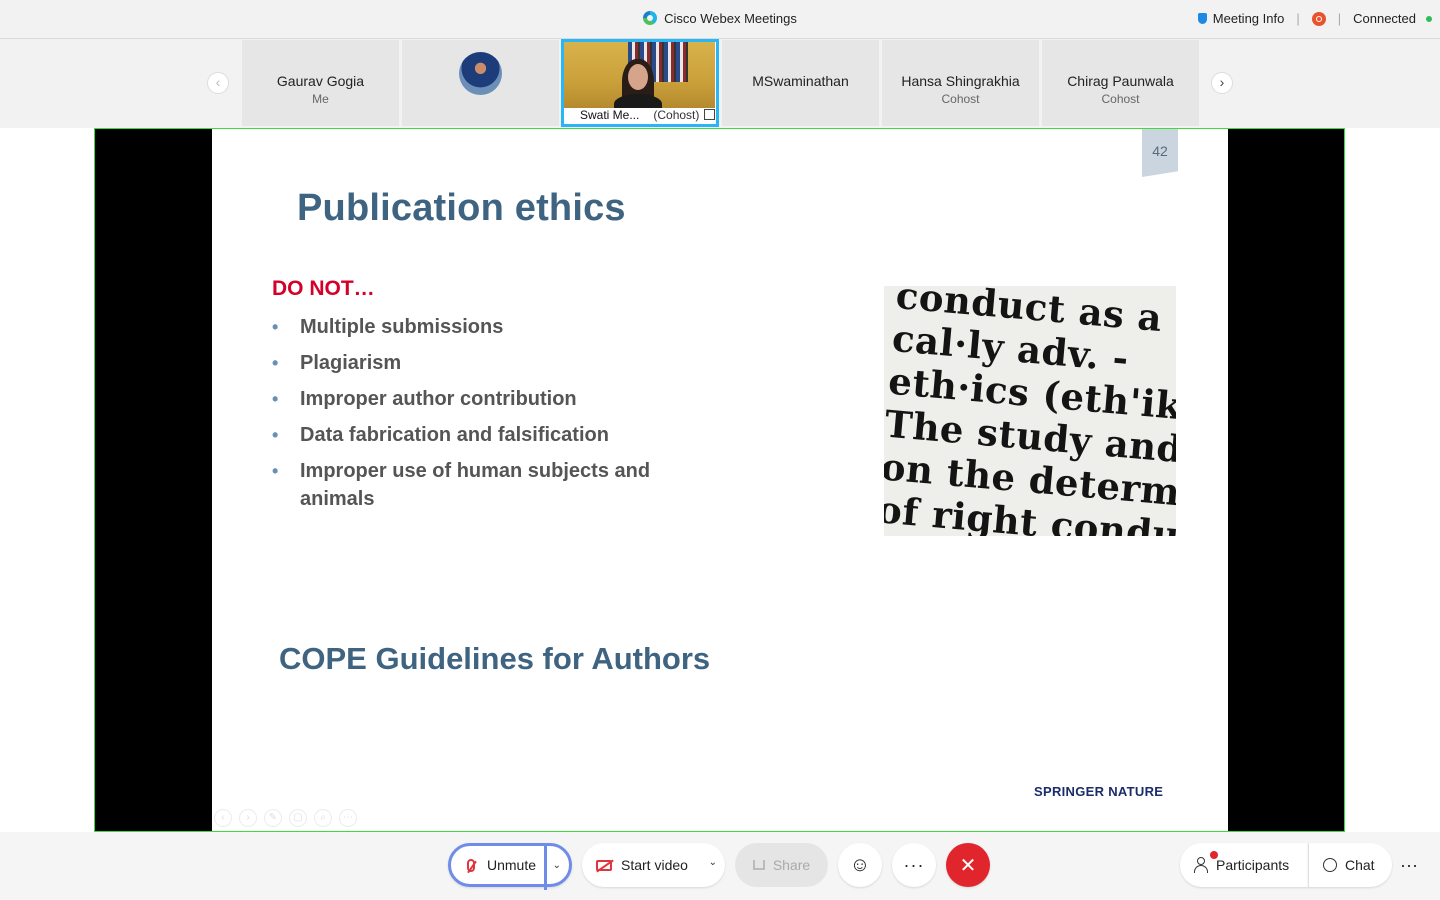 The width and height of the screenshot is (1440, 900). Describe the element at coordinates (676, 115) in the screenshot. I see `participant-role: (Cohost)` at that location.